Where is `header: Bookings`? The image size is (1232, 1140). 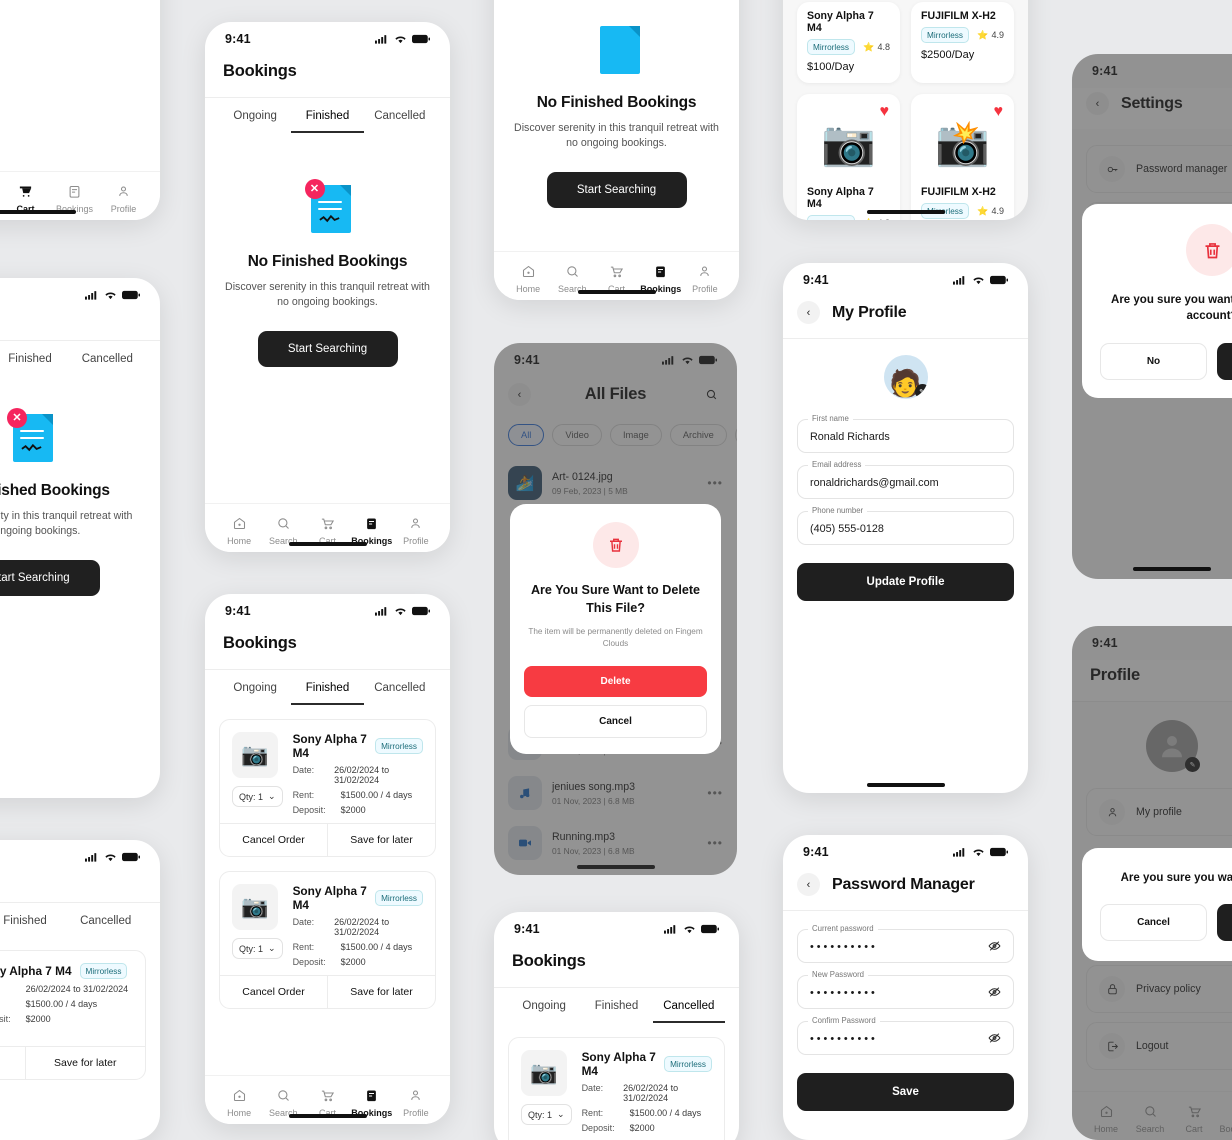 header: Bookings is located at coordinates (327, 77).